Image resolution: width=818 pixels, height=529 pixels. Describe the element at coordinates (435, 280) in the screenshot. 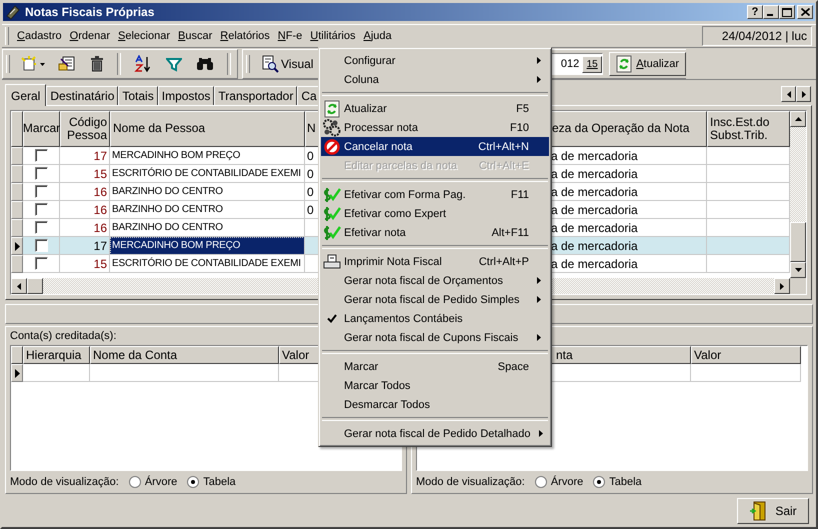

I see `menu-item: Gerar nota fiscal de Orçamentos` at that location.